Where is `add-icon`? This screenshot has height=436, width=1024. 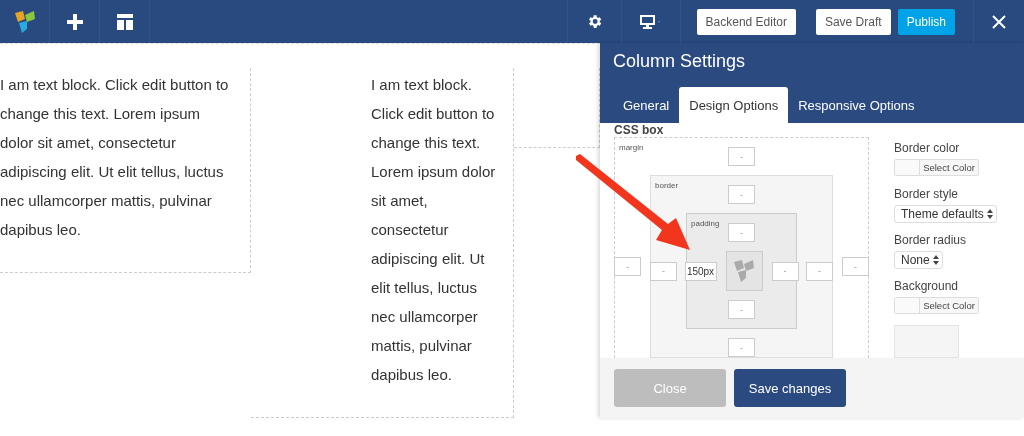
add-icon is located at coordinates (74, 21).